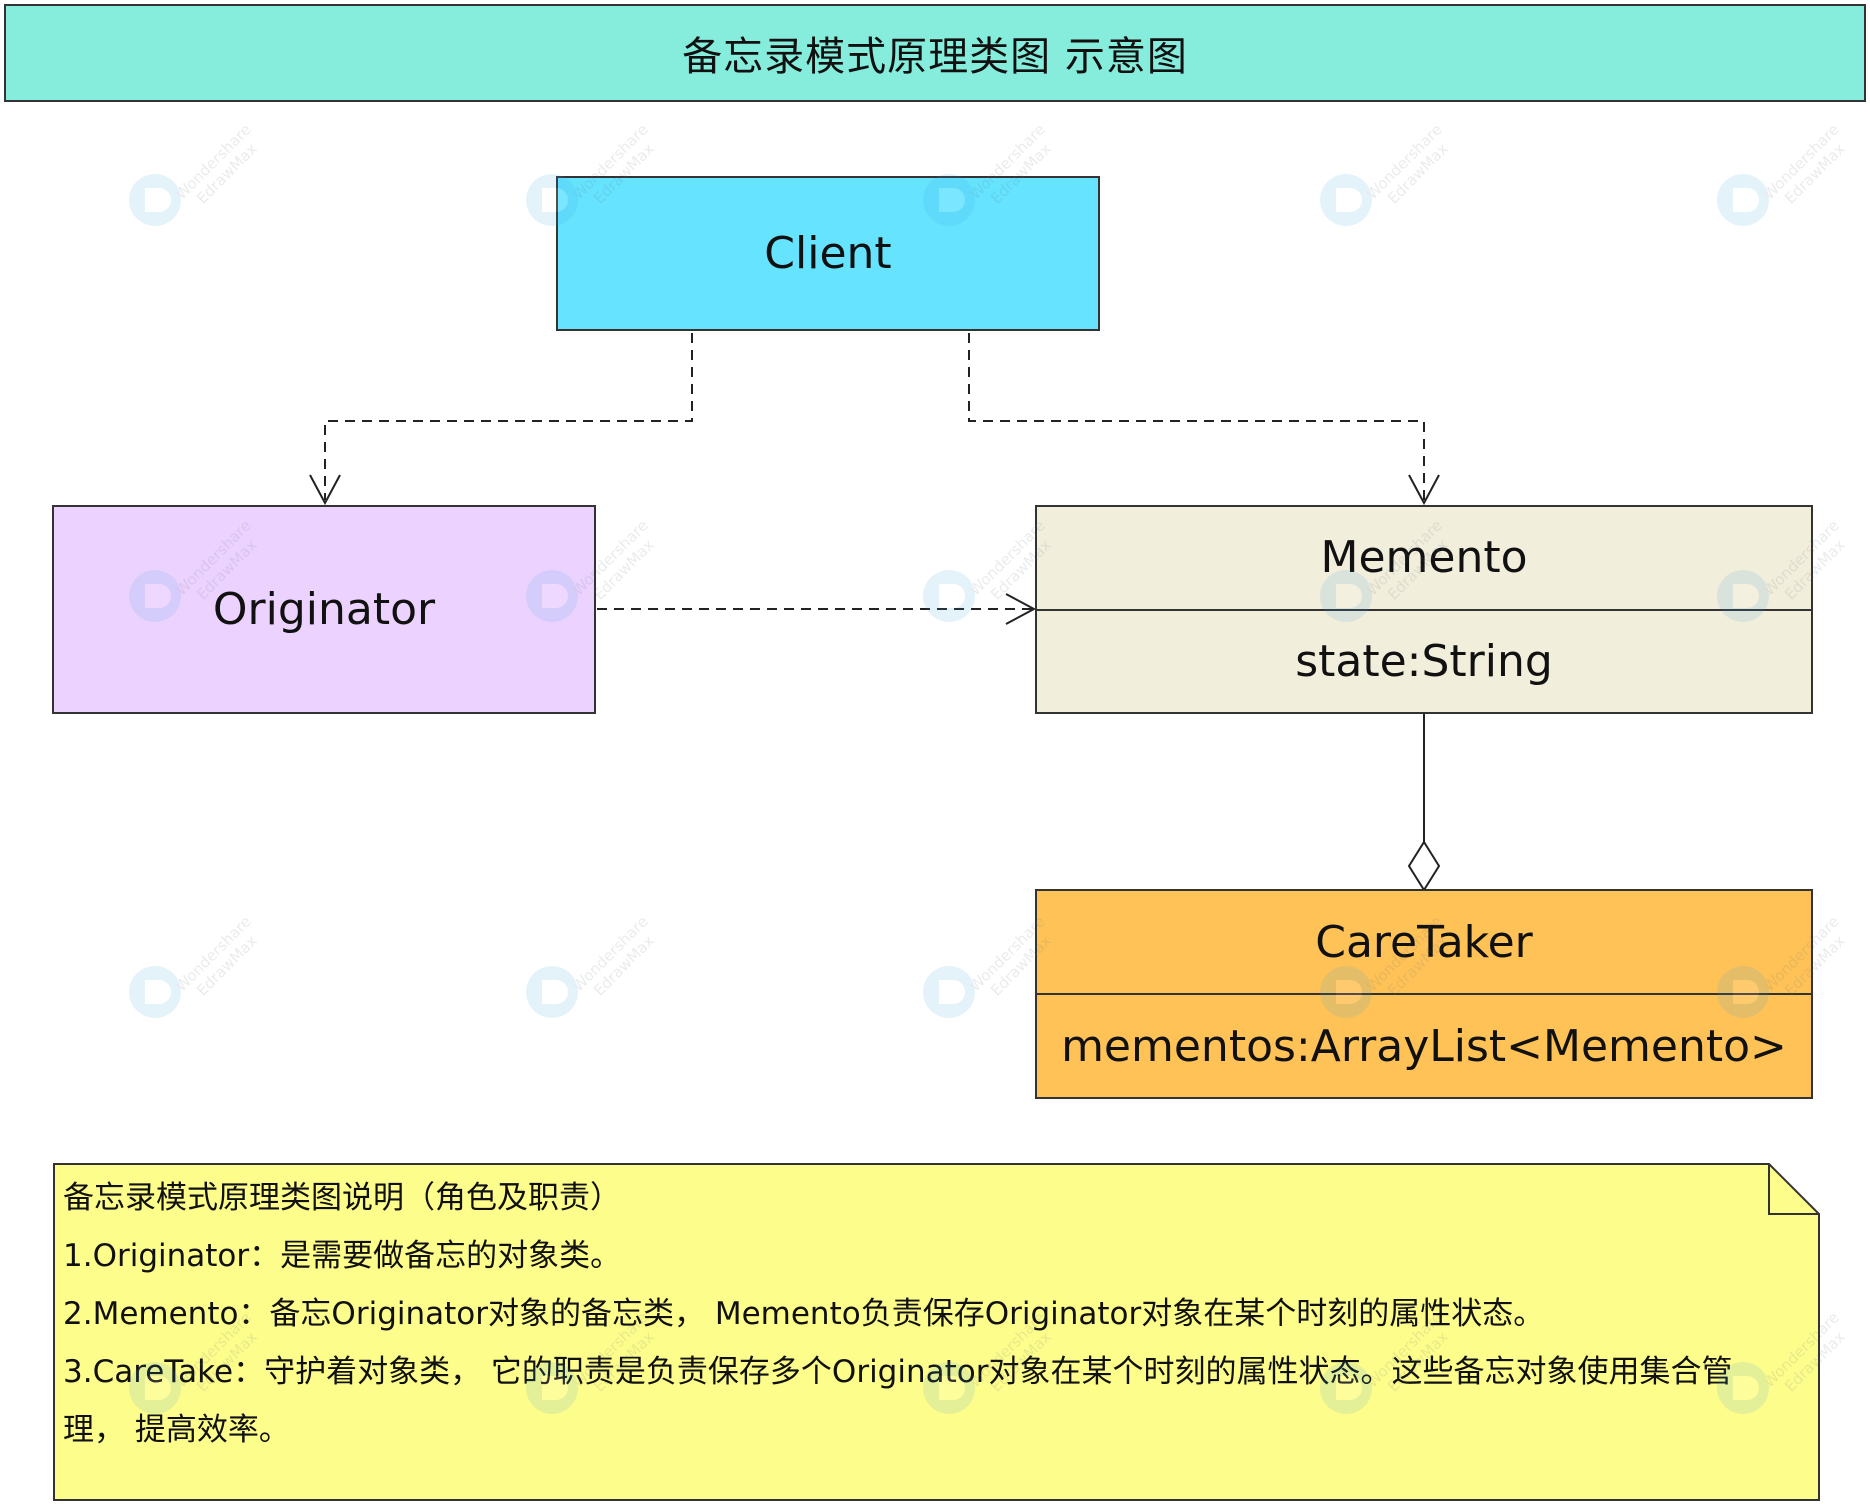 This screenshot has width=1870, height=1504. I want to click on originator-class-box: Originator, so click(324, 609).